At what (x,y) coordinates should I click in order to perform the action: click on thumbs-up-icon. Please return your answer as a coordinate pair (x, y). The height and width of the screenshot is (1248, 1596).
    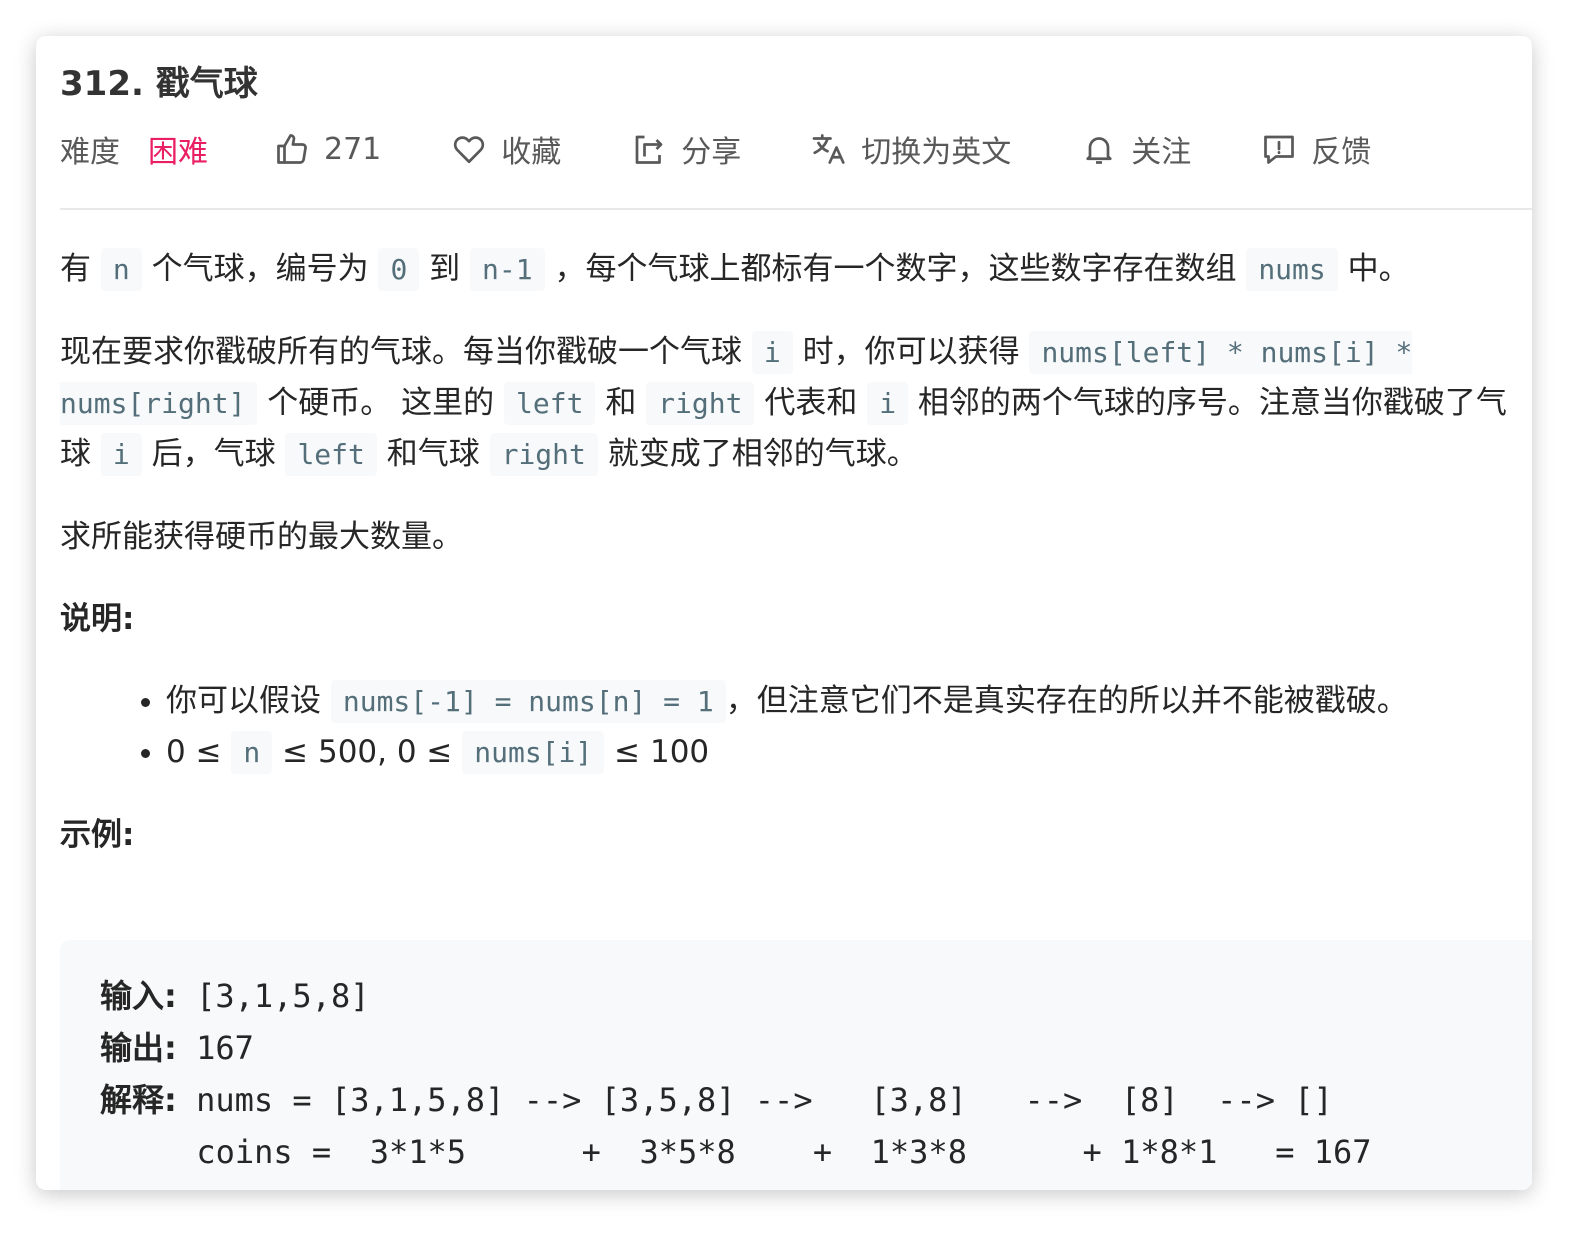
    Looking at the image, I should click on (292, 149).